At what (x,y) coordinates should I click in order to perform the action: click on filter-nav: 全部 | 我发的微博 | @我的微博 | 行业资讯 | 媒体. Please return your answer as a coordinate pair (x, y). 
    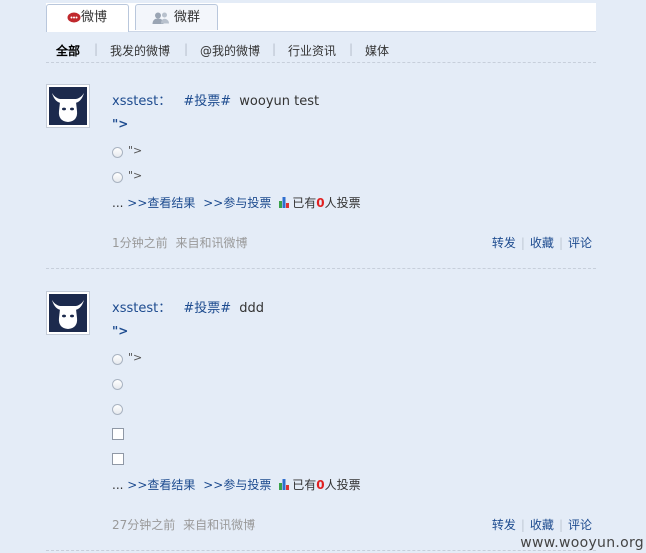
    Looking at the image, I should click on (321, 51).